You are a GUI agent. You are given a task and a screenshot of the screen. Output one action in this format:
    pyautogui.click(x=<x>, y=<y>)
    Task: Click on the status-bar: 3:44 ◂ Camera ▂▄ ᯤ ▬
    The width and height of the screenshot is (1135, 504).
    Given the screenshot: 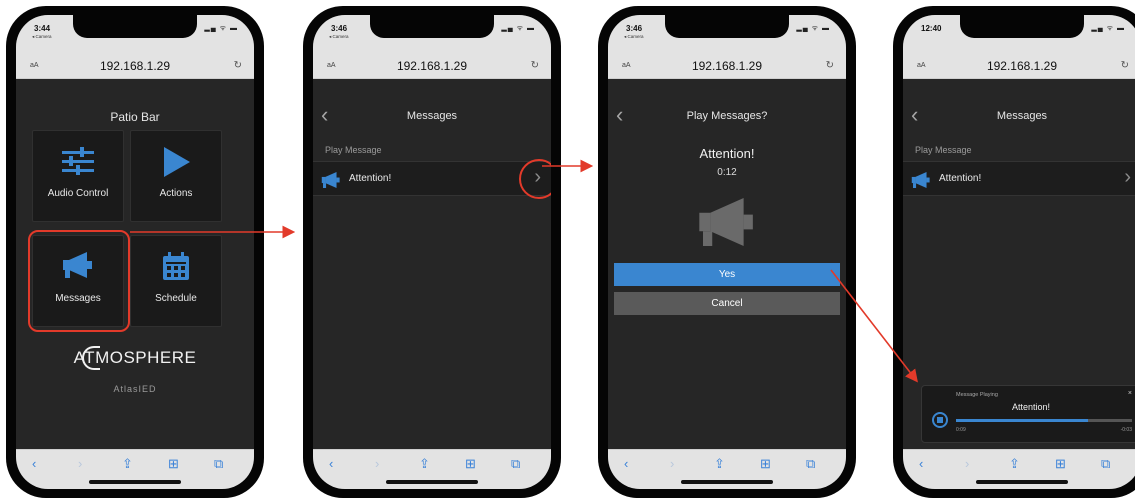 What is the action you would take?
    pyautogui.click(x=135, y=35)
    